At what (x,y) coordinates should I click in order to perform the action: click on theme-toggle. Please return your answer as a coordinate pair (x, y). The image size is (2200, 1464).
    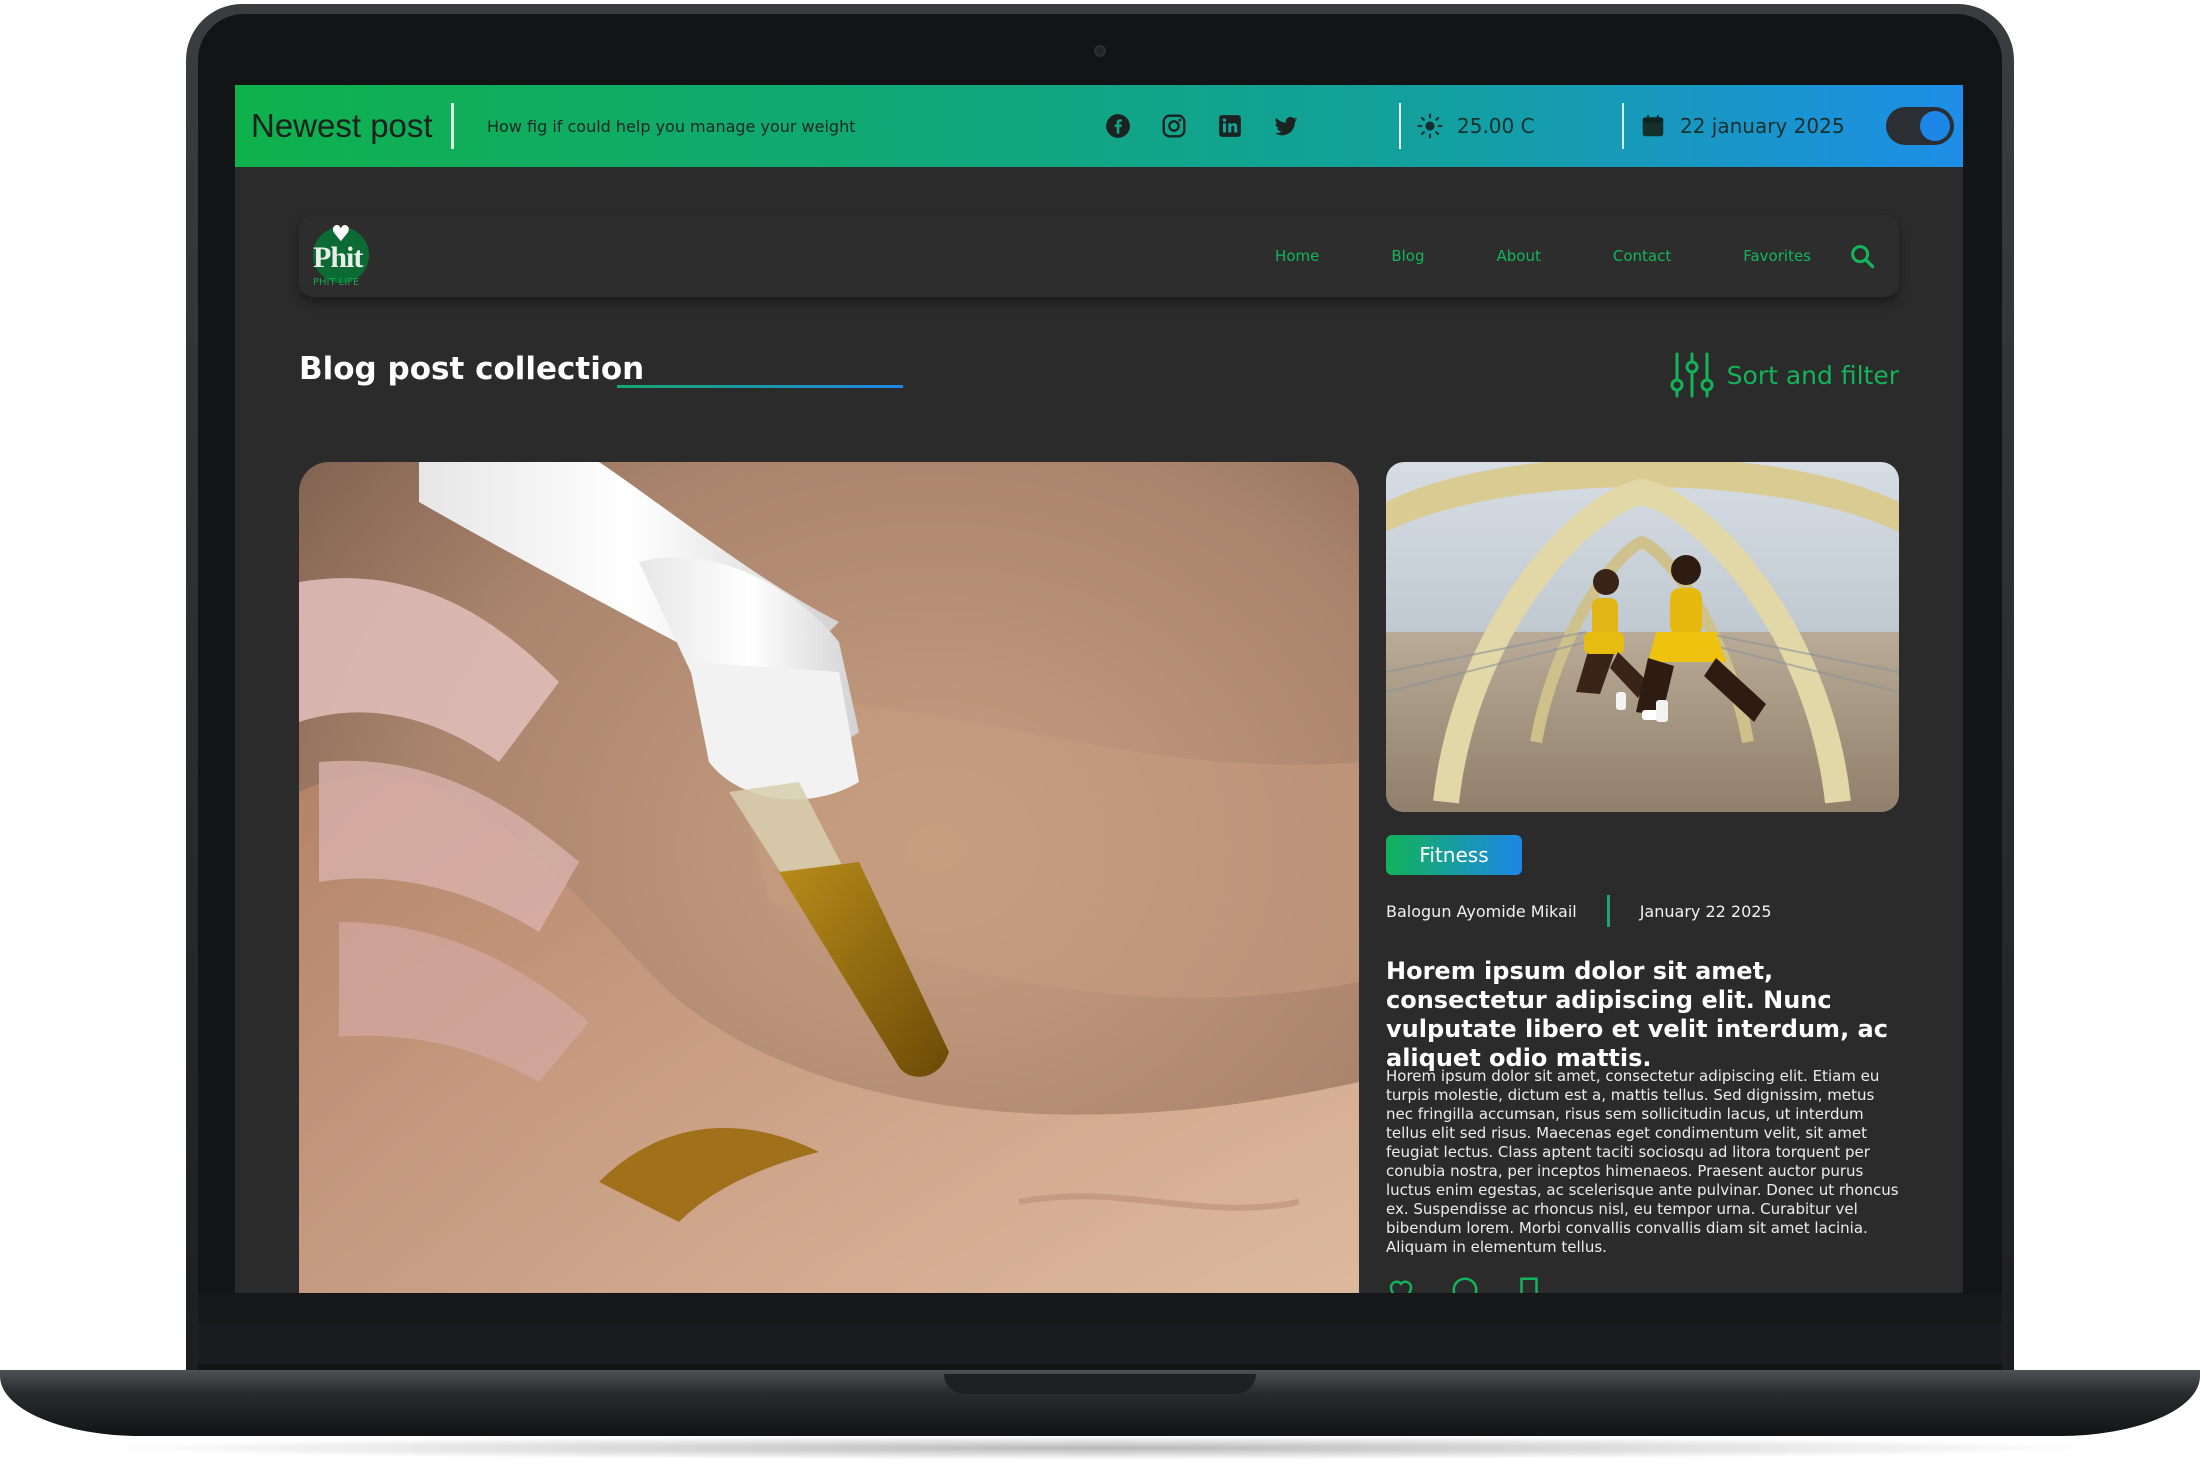
    Looking at the image, I should click on (1920, 126).